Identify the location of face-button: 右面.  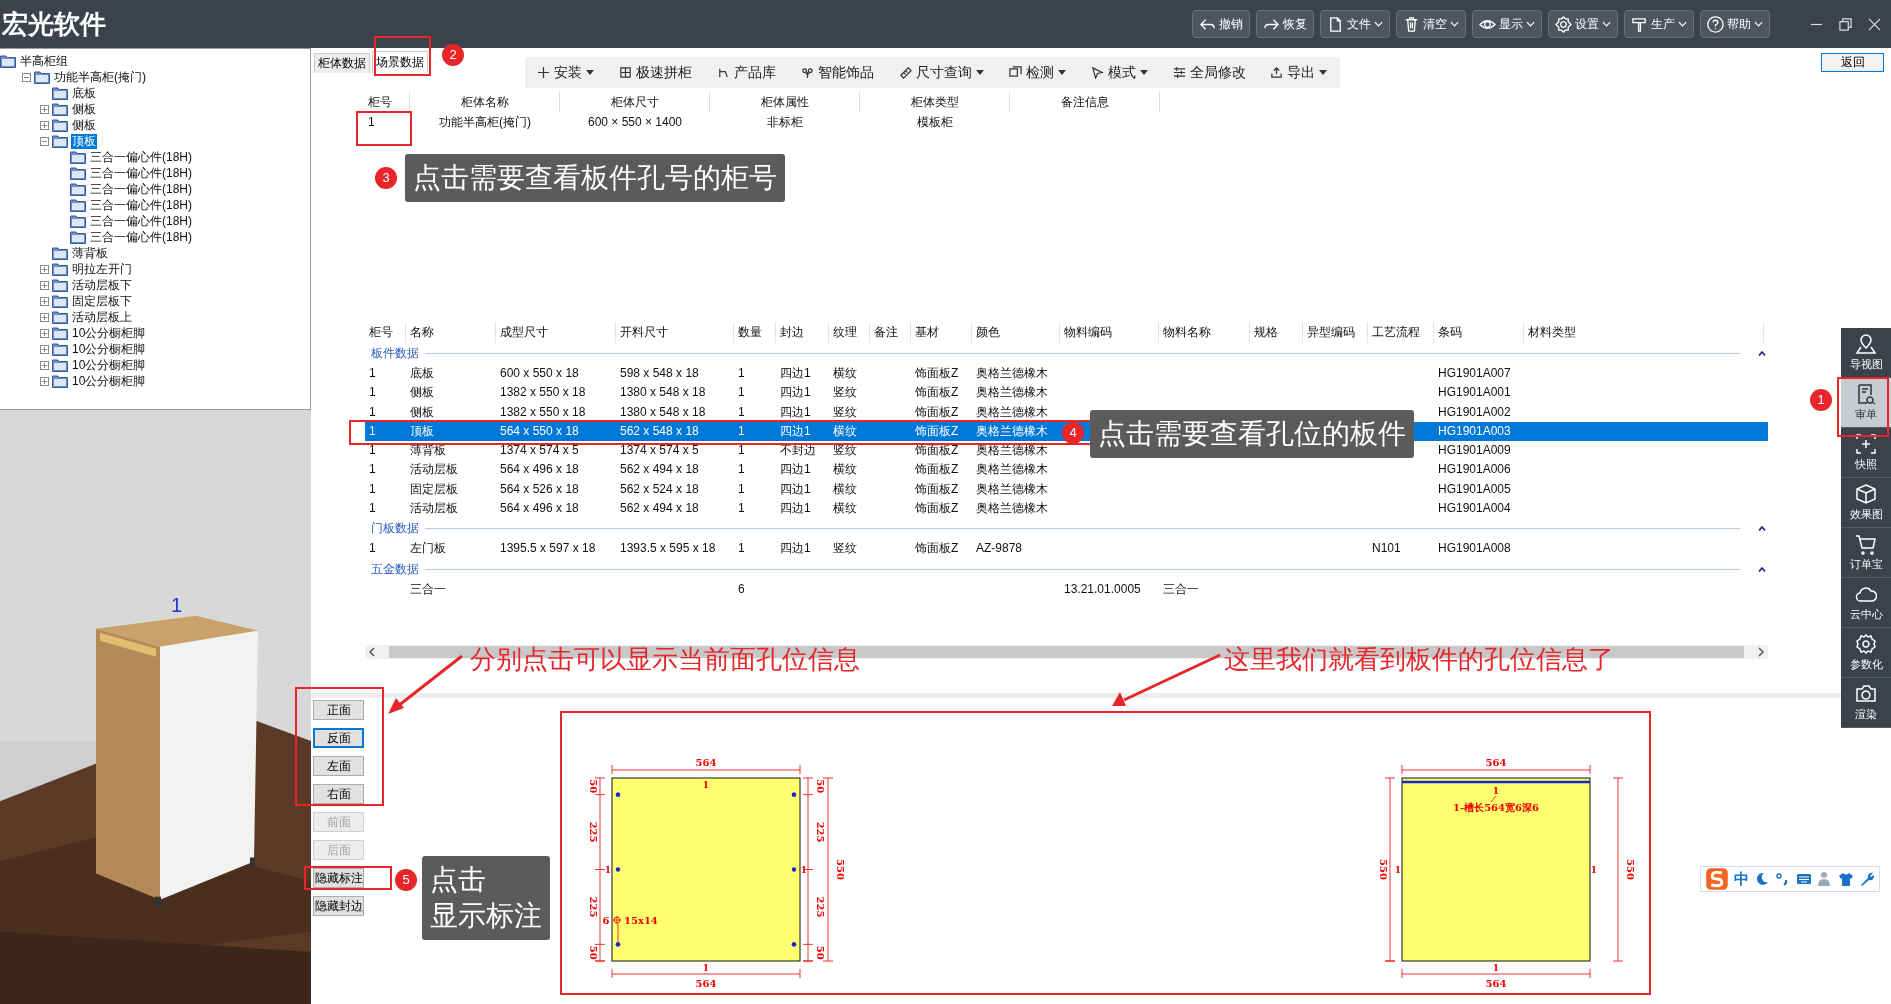
(338, 794).